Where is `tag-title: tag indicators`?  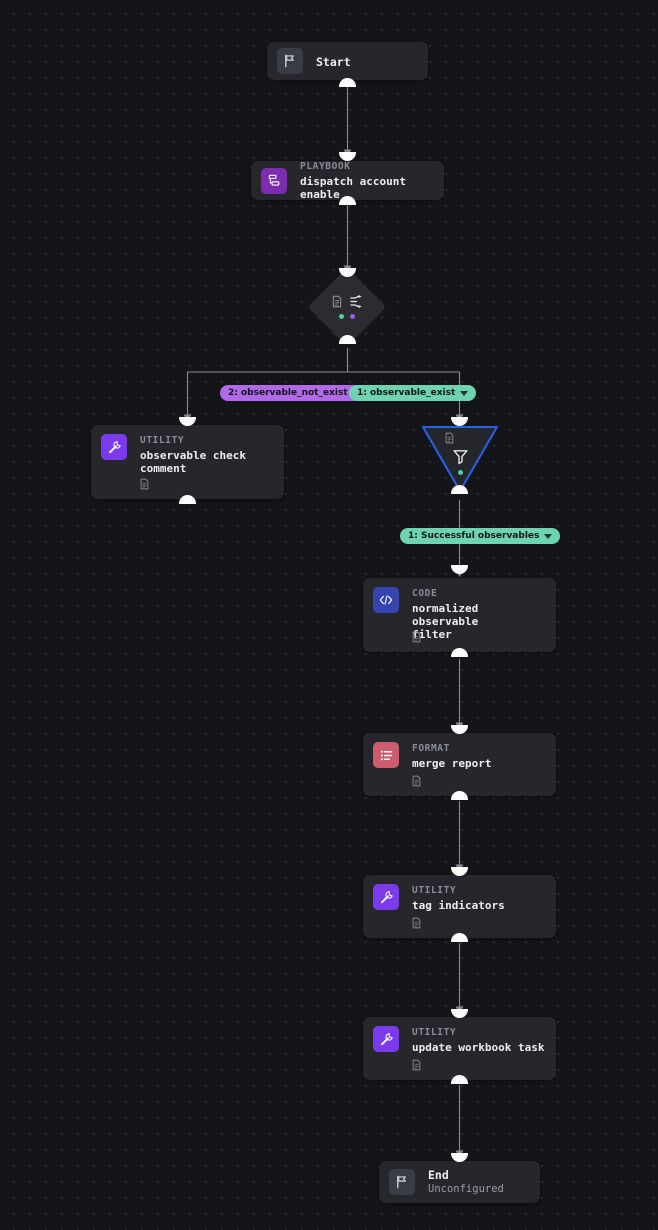 tag-title: tag indicators is located at coordinates (458, 905).